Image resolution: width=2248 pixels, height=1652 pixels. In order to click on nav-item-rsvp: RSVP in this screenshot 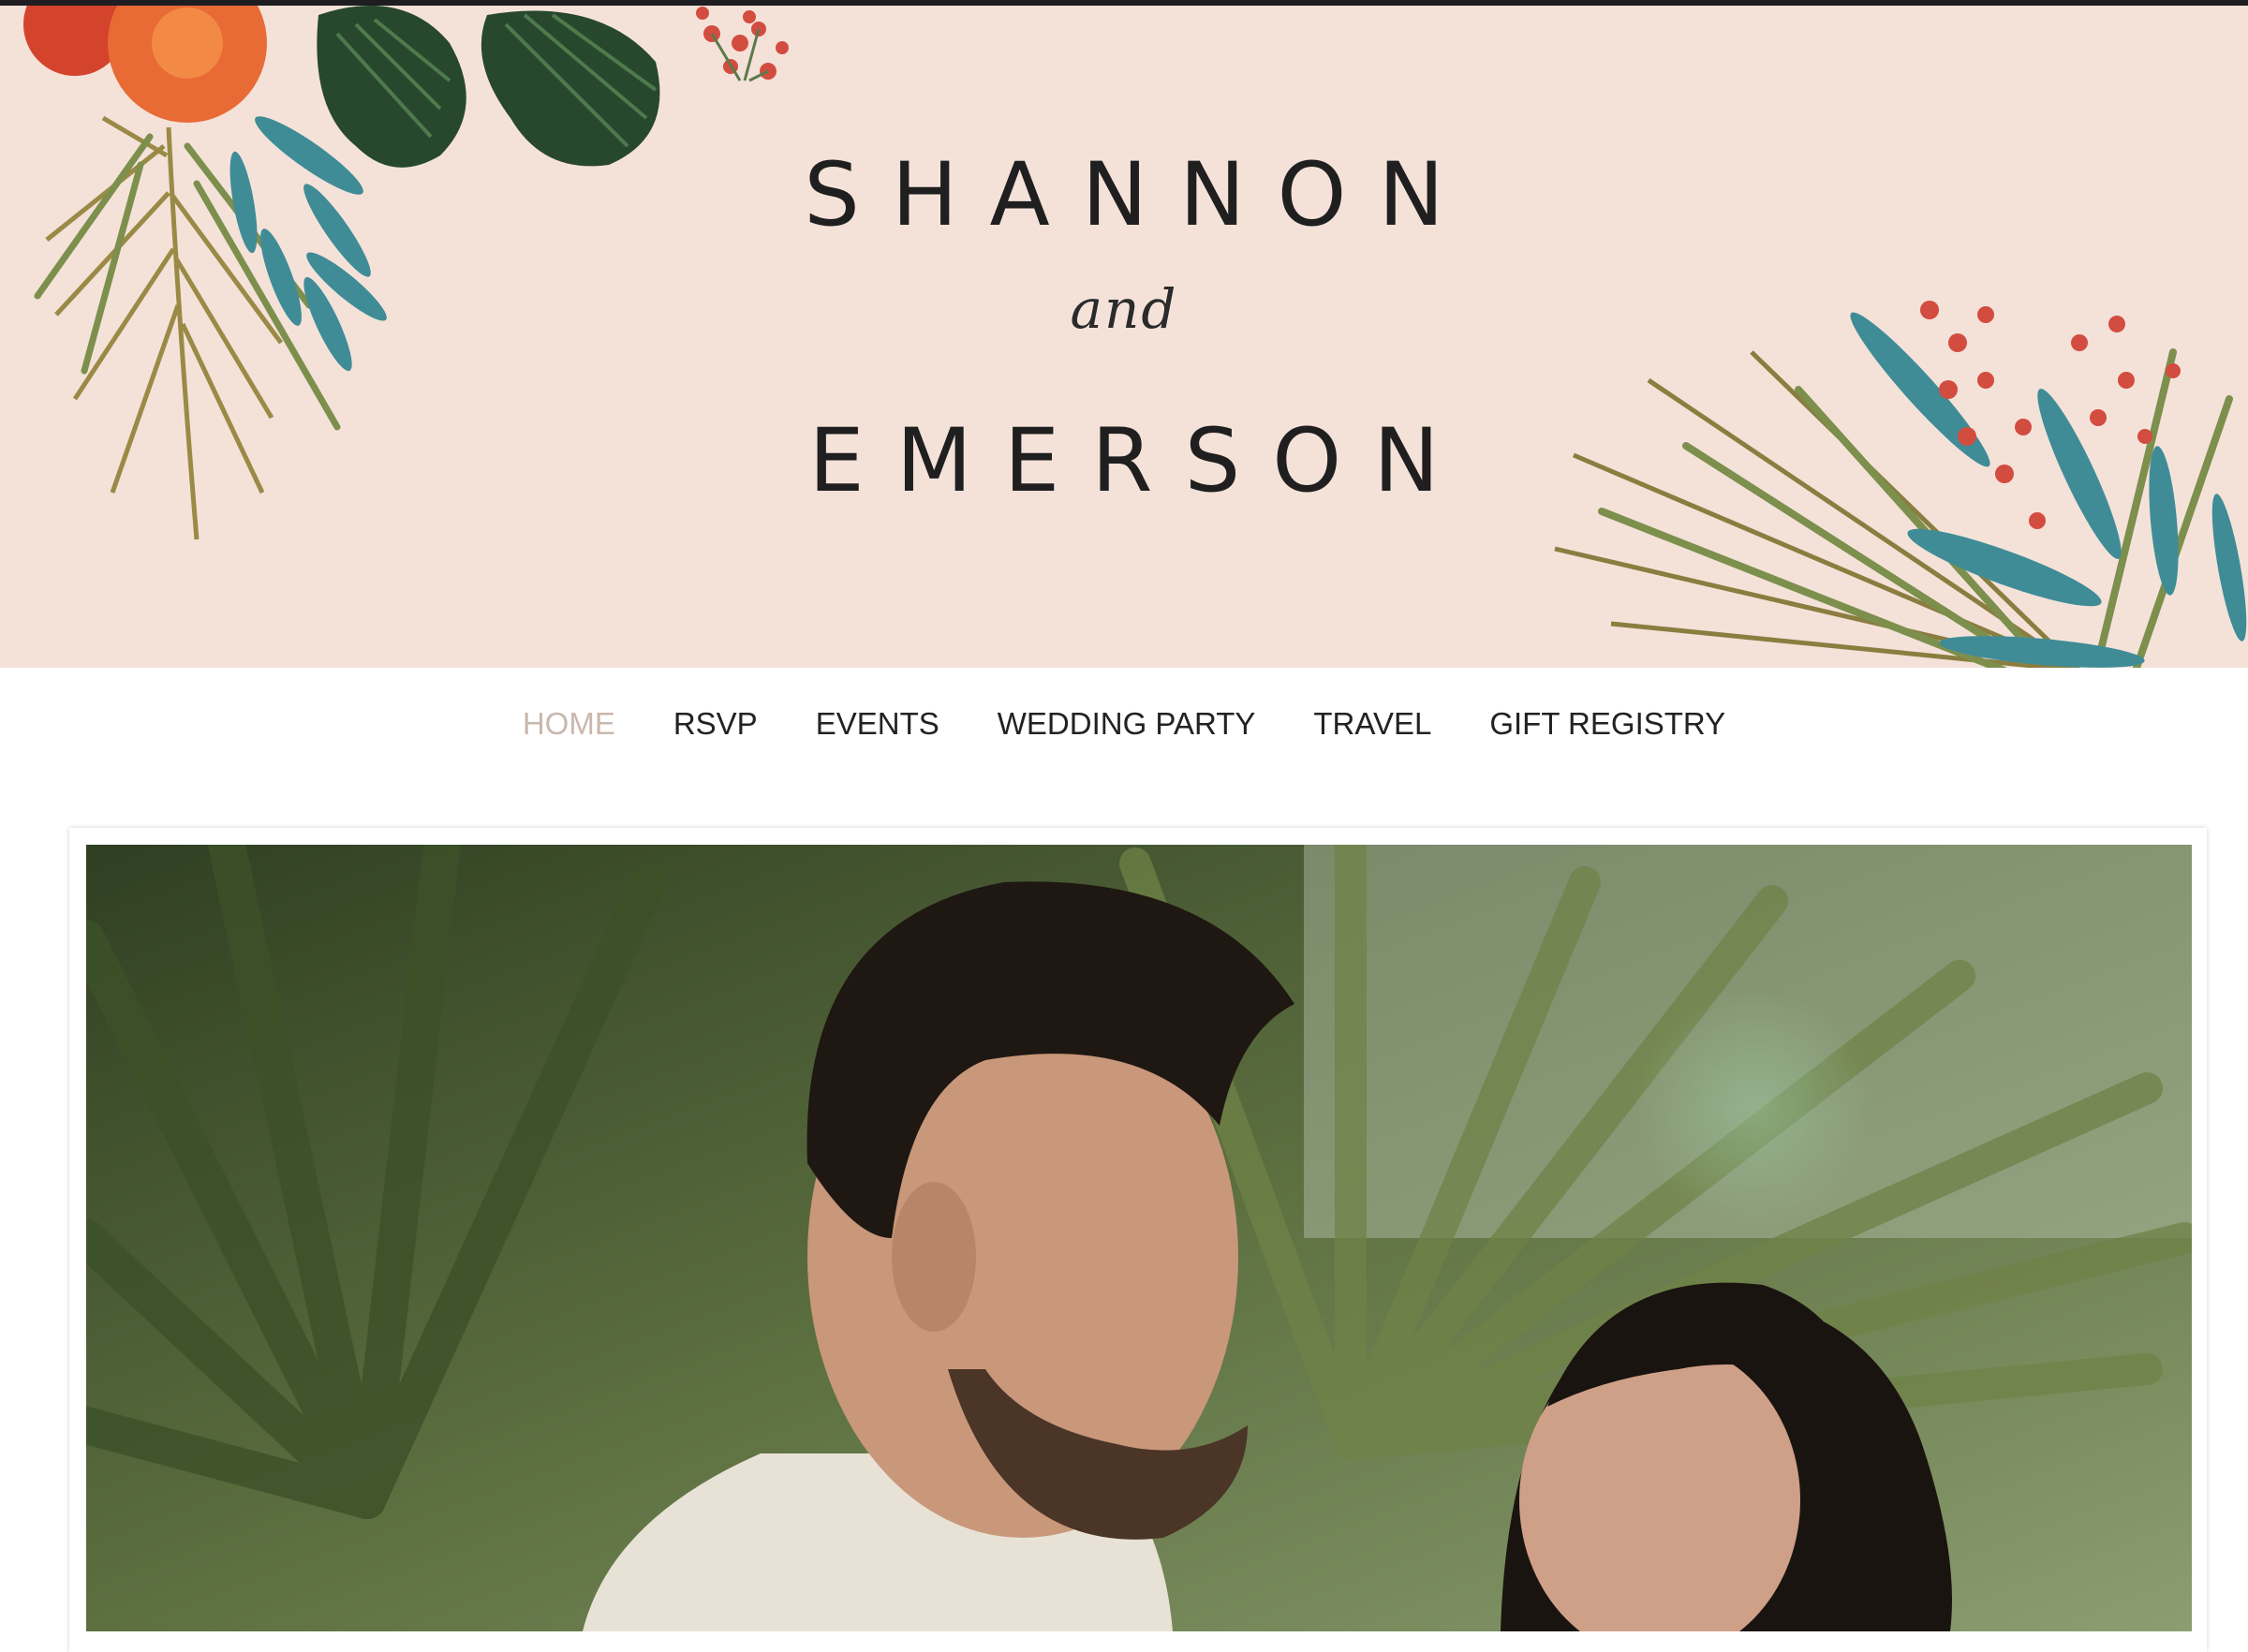, I will do `click(715, 724)`.